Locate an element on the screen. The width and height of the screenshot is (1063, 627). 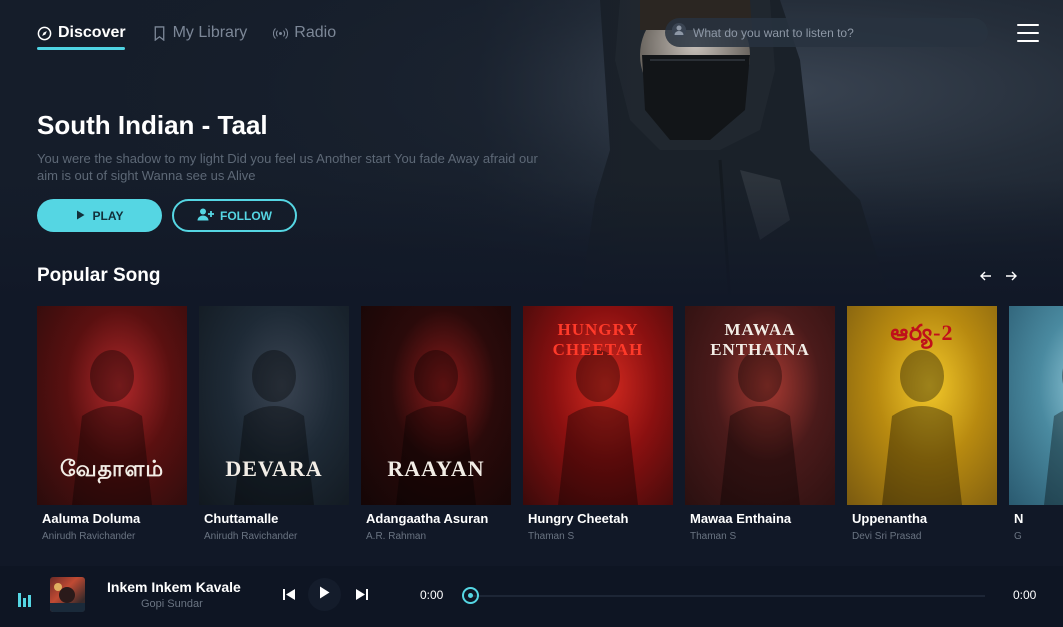
search-input is located at coordinates (833, 32).